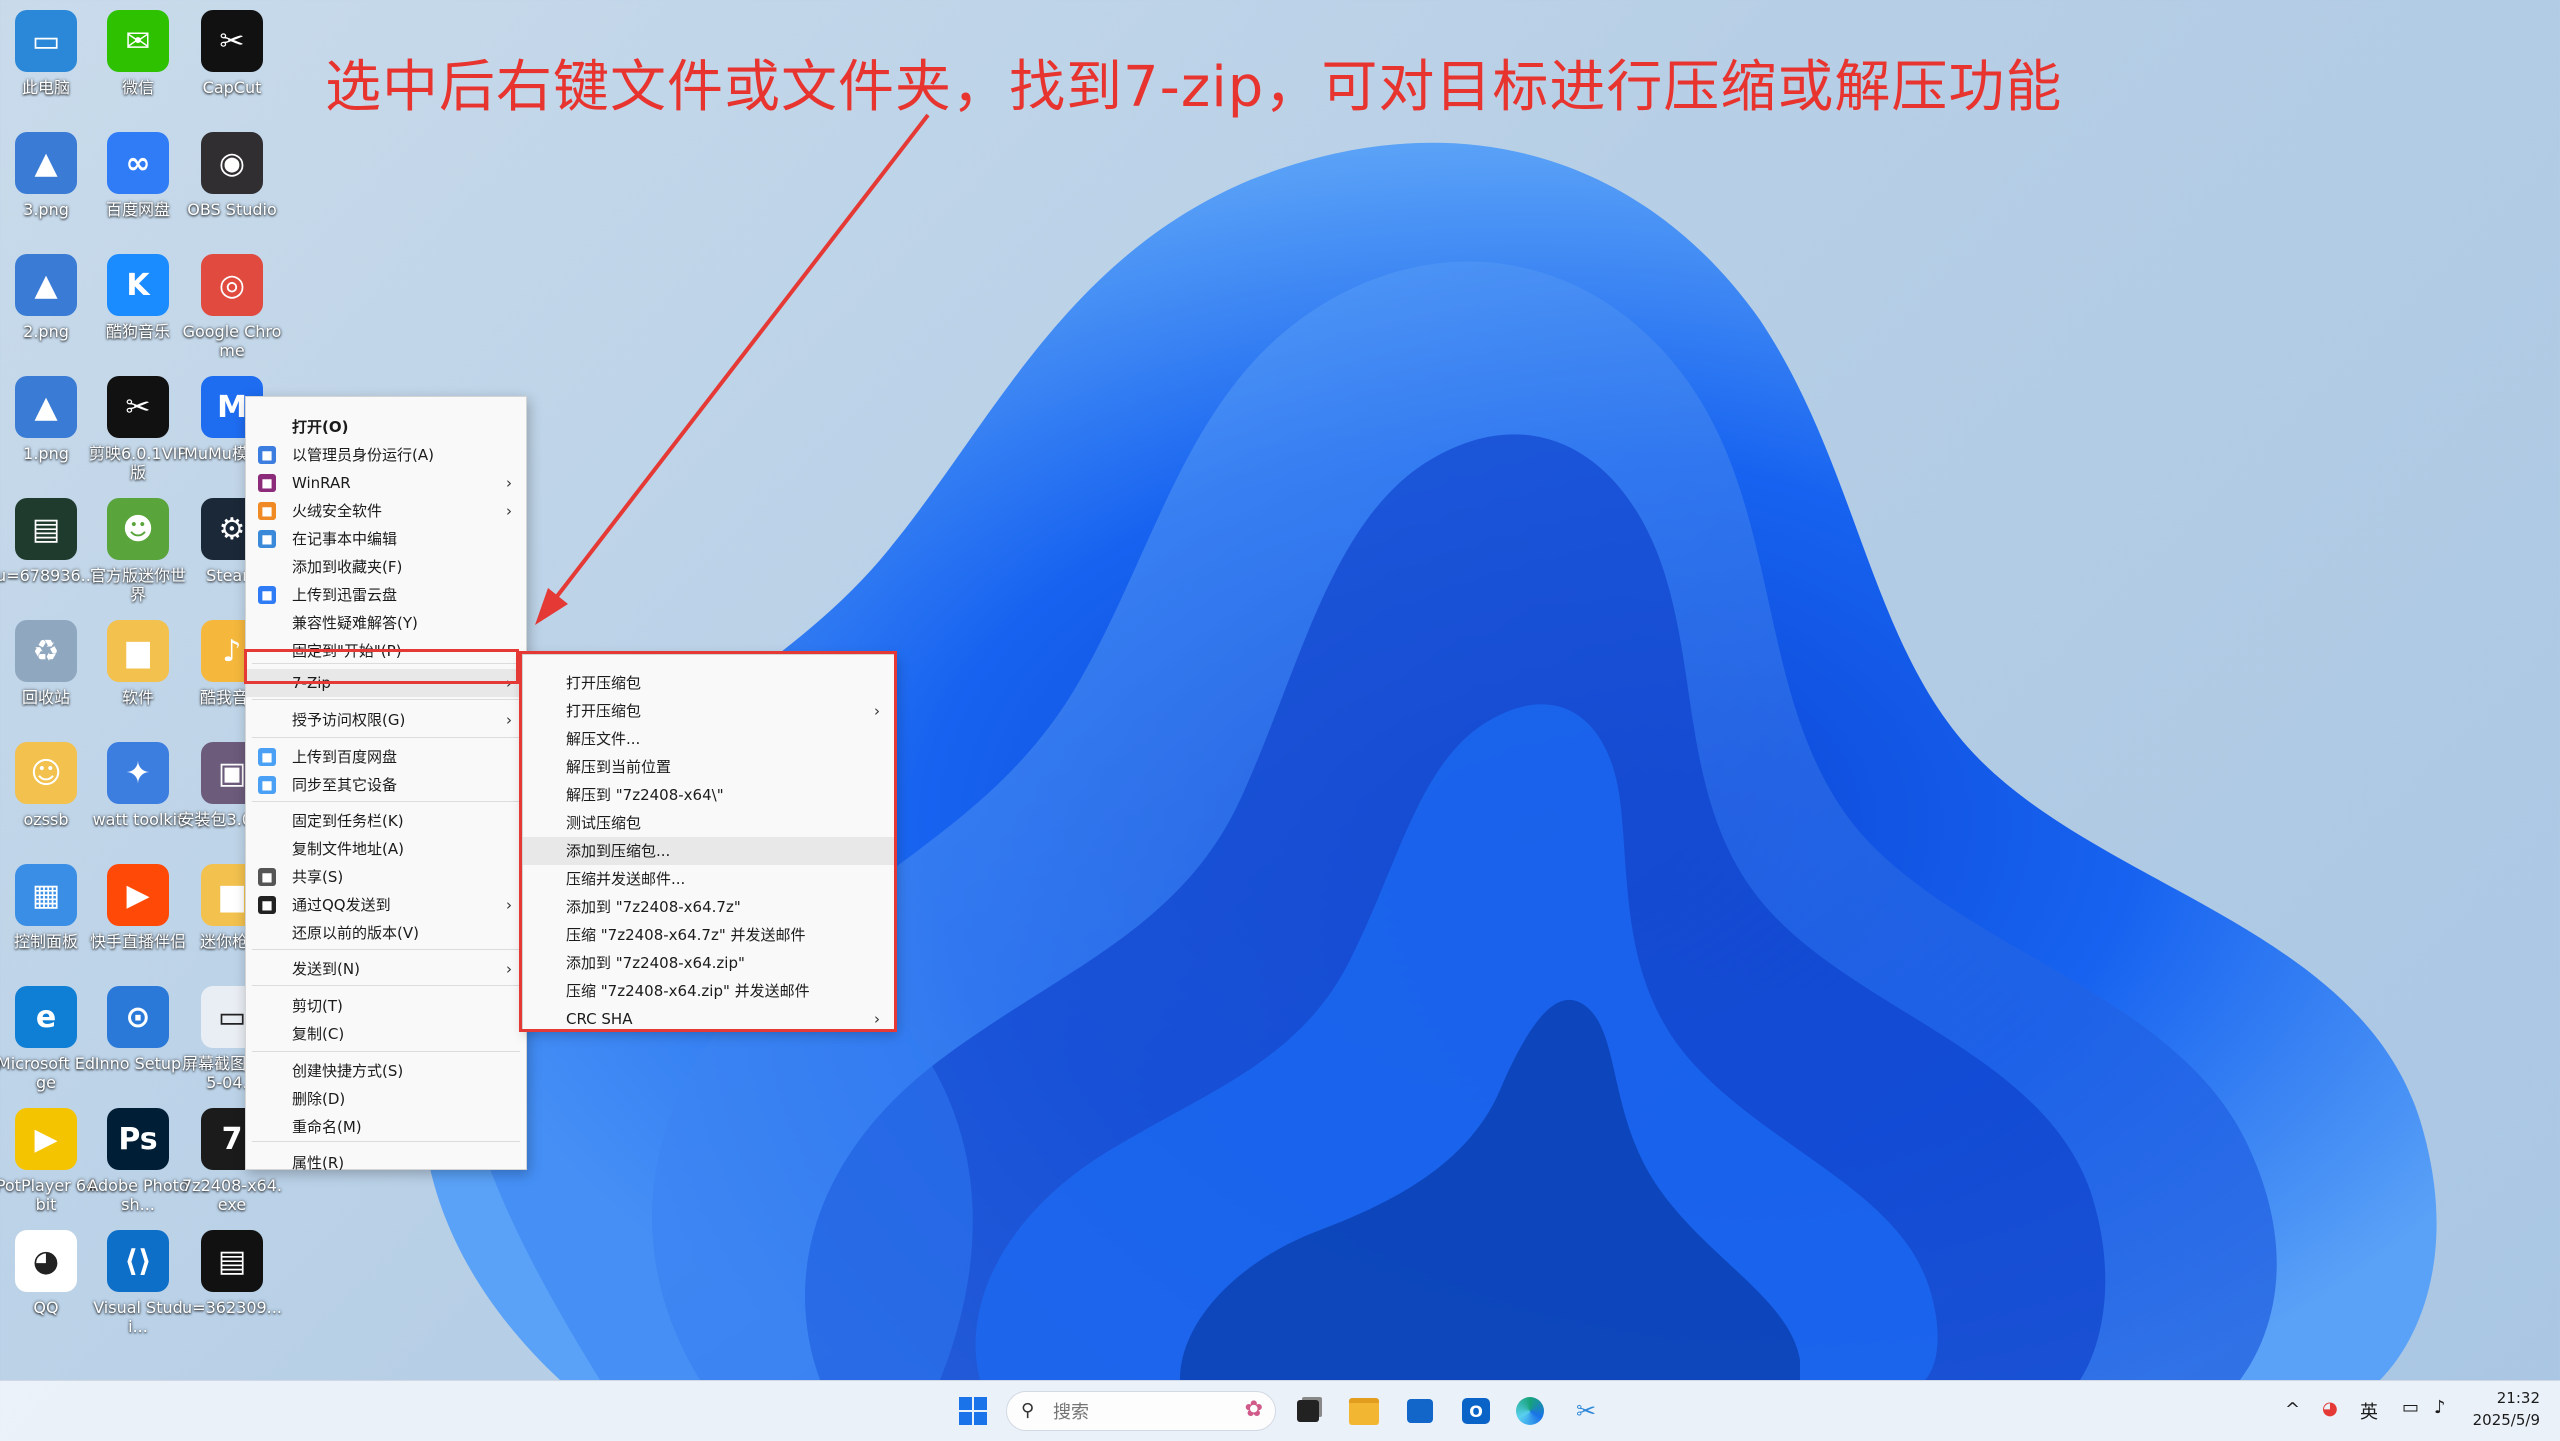 This screenshot has width=2560, height=1441. Describe the element at coordinates (386, 1127) in the screenshot. I see `context-menu-item-m: 重命名(M)` at that location.